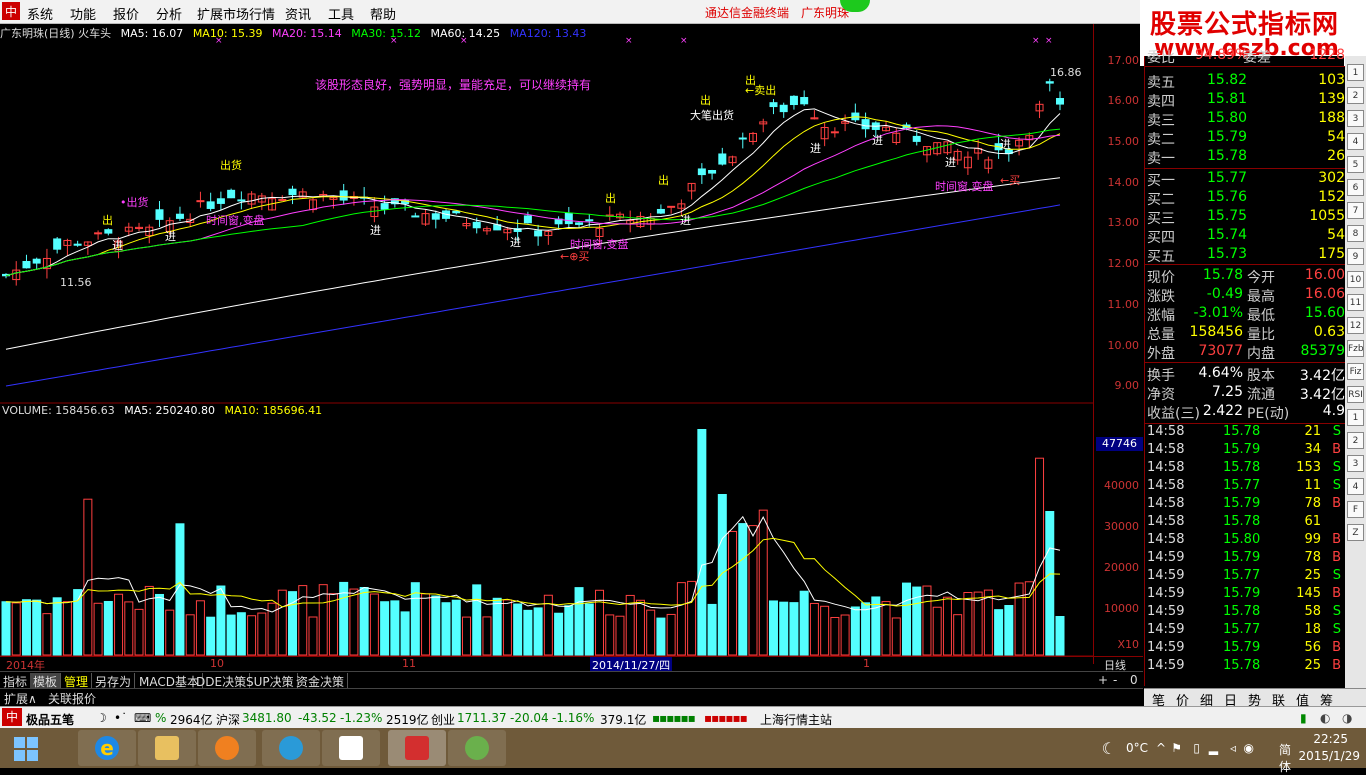 This screenshot has width=1366, height=775. What do you see at coordinates (1103, 680) in the screenshot?
I see `zoom-in-button: +` at bounding box center [1103, 680].